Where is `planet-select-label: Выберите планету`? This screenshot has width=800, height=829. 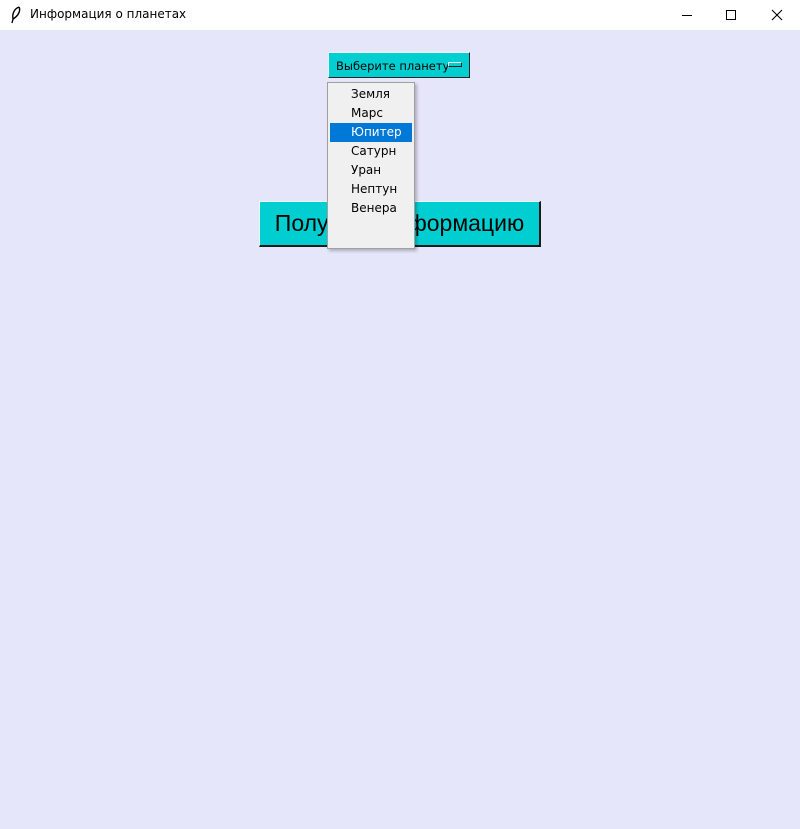 planet-select-label: Выберите планету is located at coordinates (393, 66).